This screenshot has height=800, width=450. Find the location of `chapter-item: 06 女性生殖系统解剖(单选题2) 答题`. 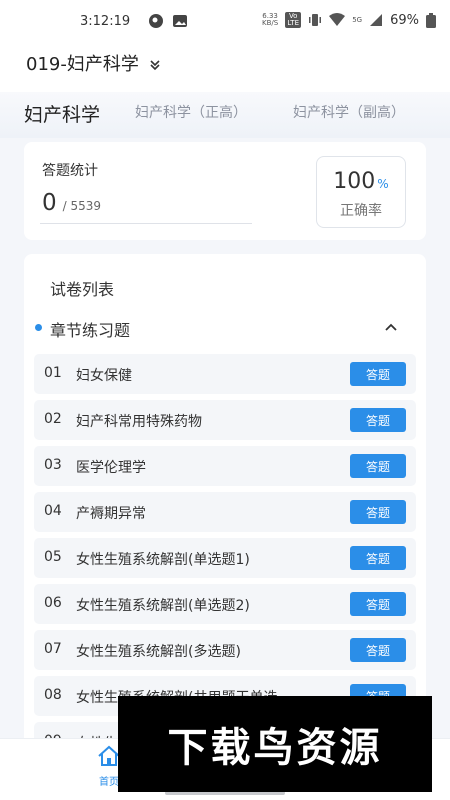

chapter-item: 06 女性生殖系统解剖(单选题2) 答题 is located at coordinates (225, 604).